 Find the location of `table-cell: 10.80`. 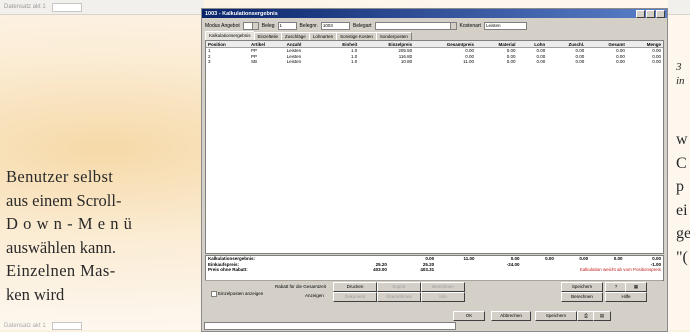

table-cell: 10.80 is located at coordinates (406, 62).